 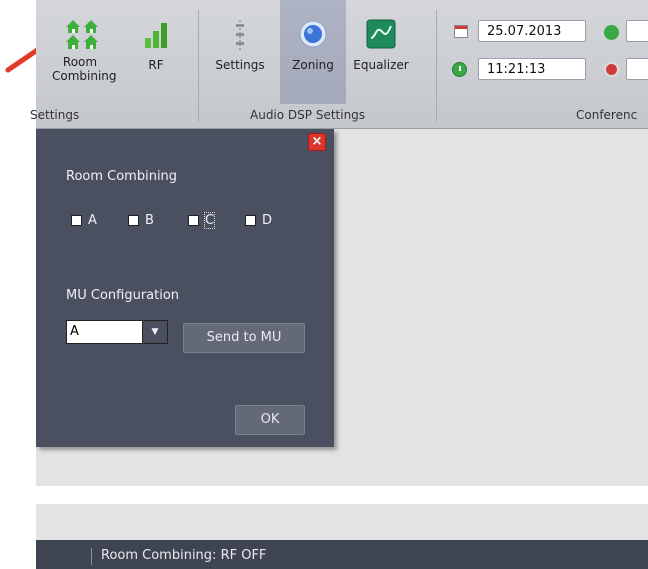 What do you see at coordinates (92, 220) in the screenshot?
I see `checkbox-label: A` at bounding box center [92, 220].